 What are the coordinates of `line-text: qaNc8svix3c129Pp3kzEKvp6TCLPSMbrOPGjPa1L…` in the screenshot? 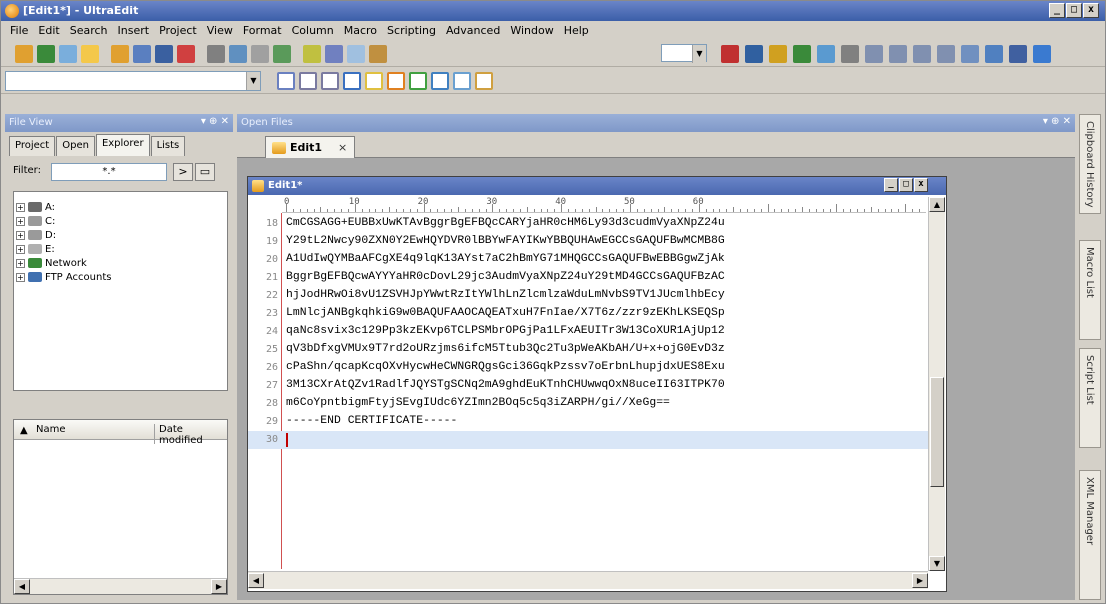 It's located at (505, 331).